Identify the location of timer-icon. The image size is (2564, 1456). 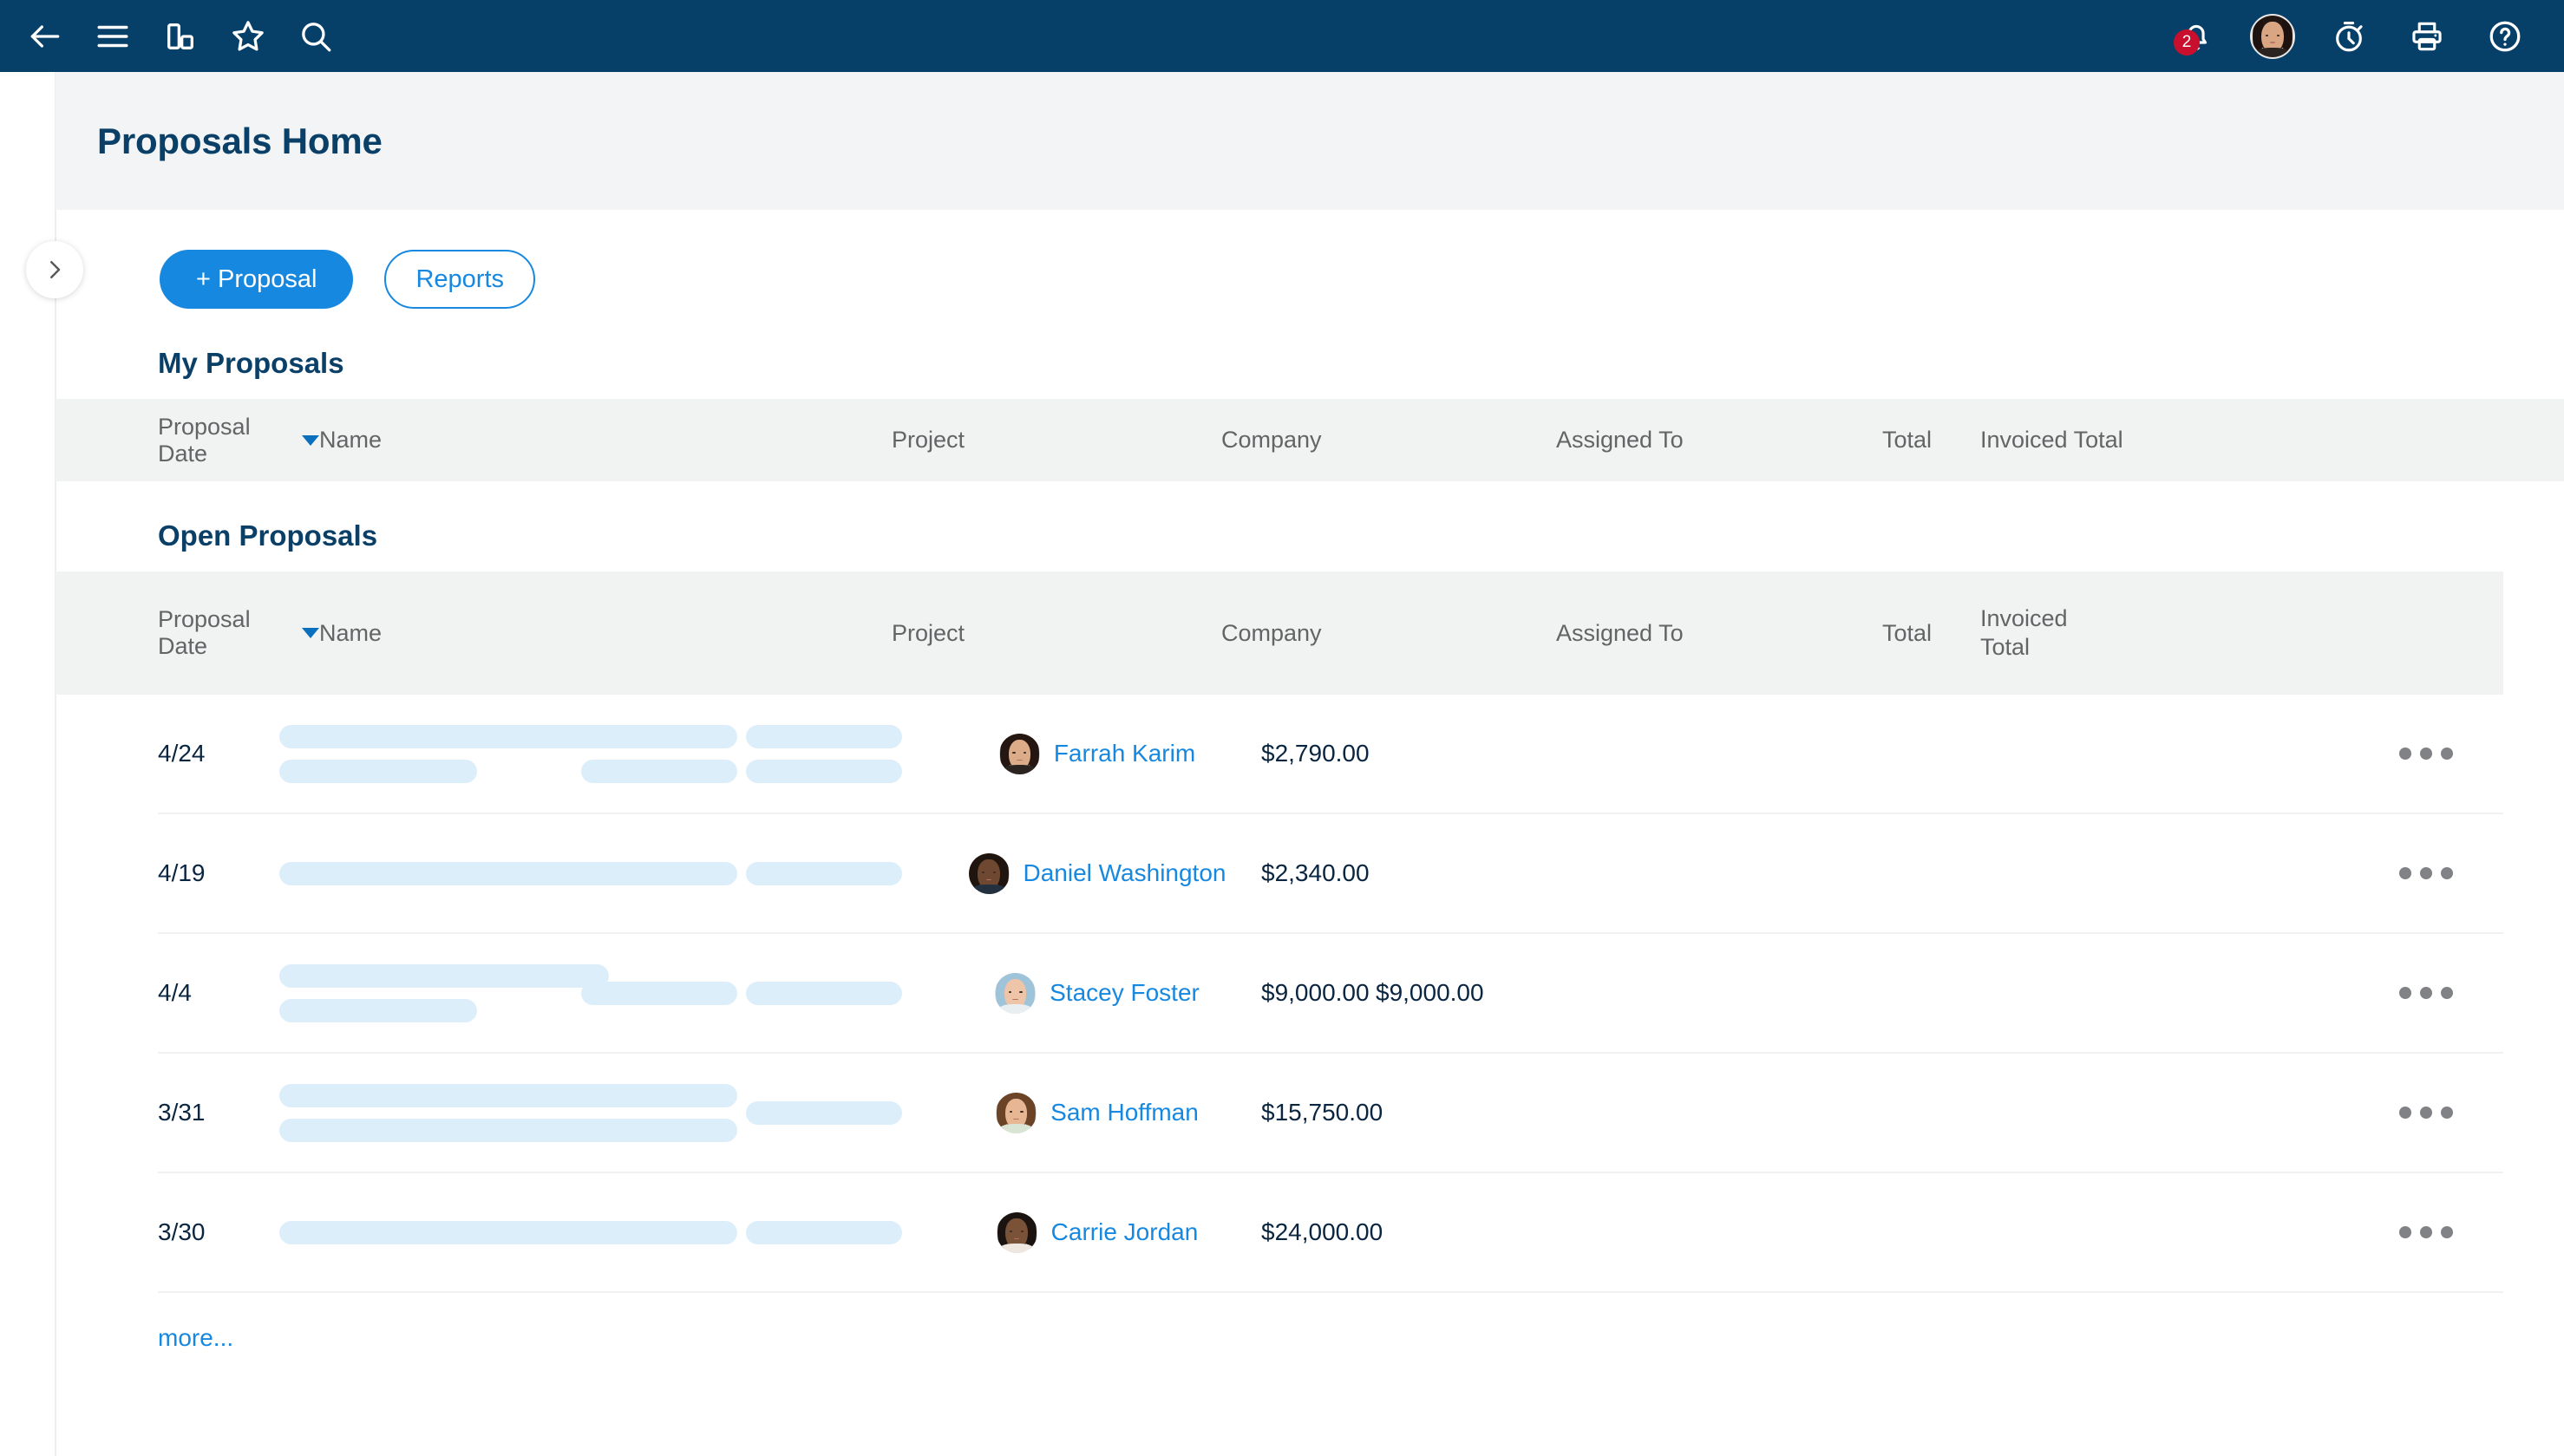
(2349, 36).